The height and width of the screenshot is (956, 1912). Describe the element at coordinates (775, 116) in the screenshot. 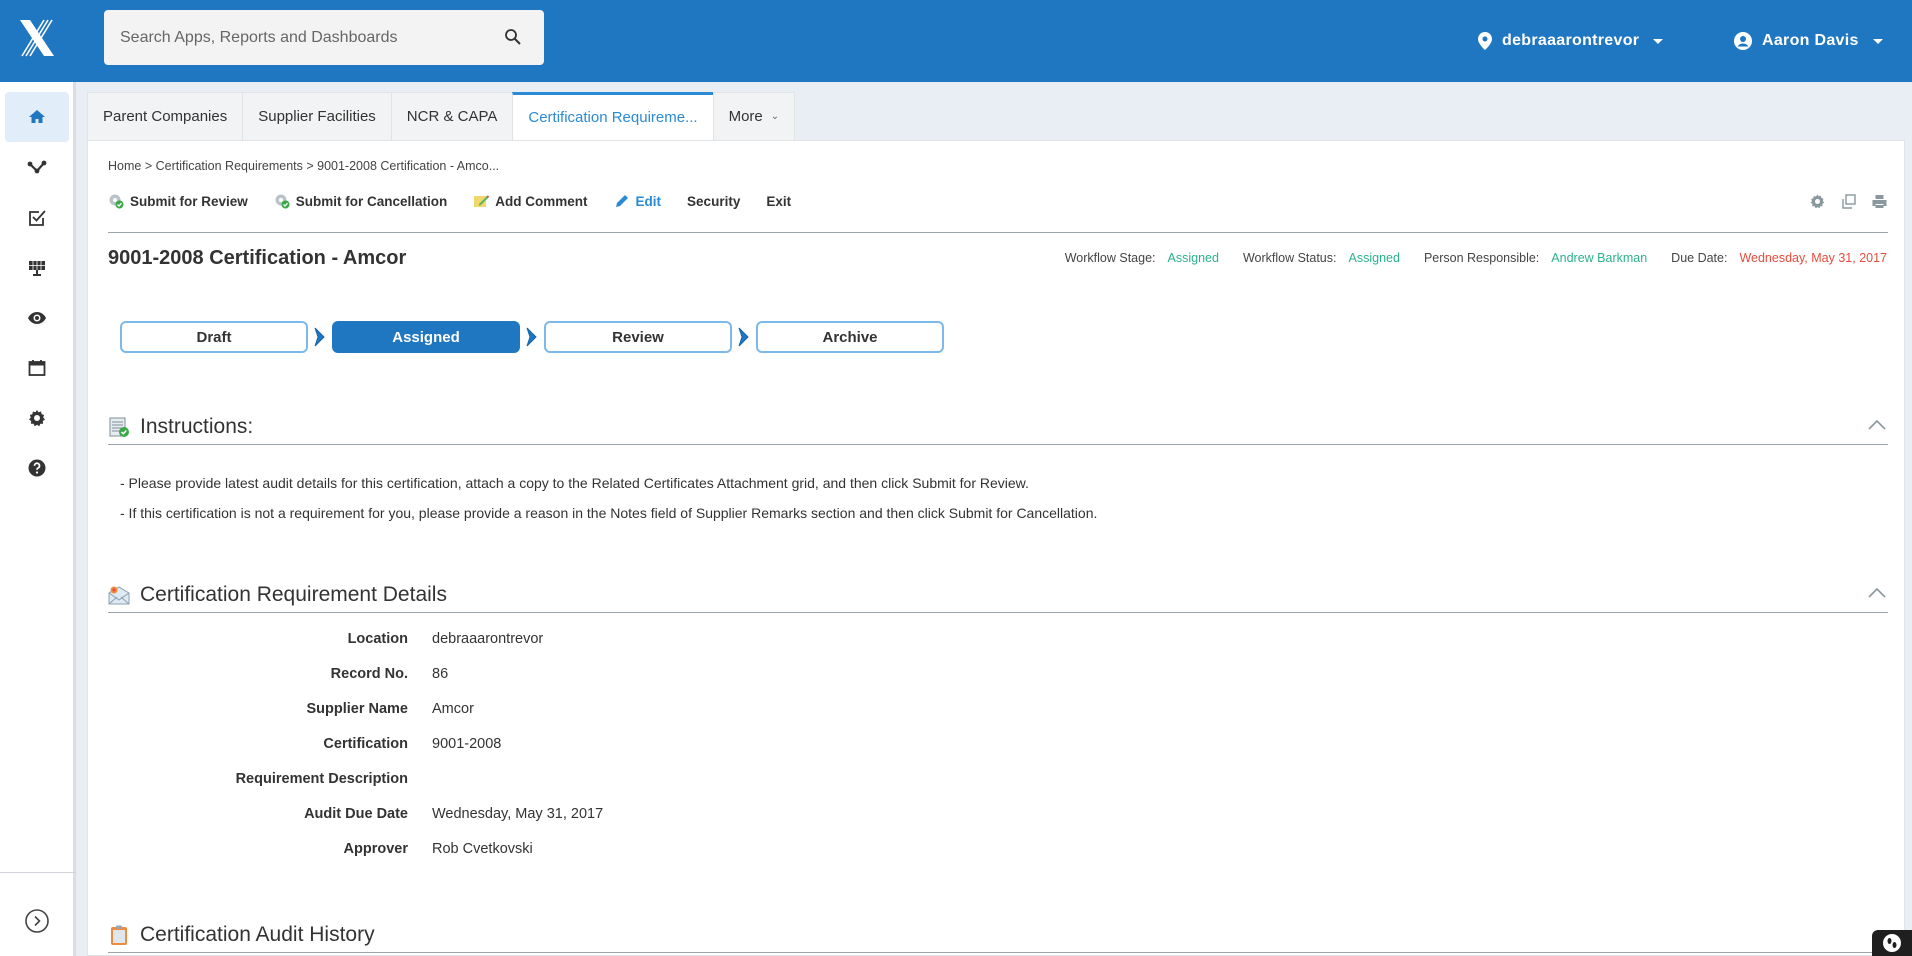

I see `chevron-down-icon: ⌄` at that location.